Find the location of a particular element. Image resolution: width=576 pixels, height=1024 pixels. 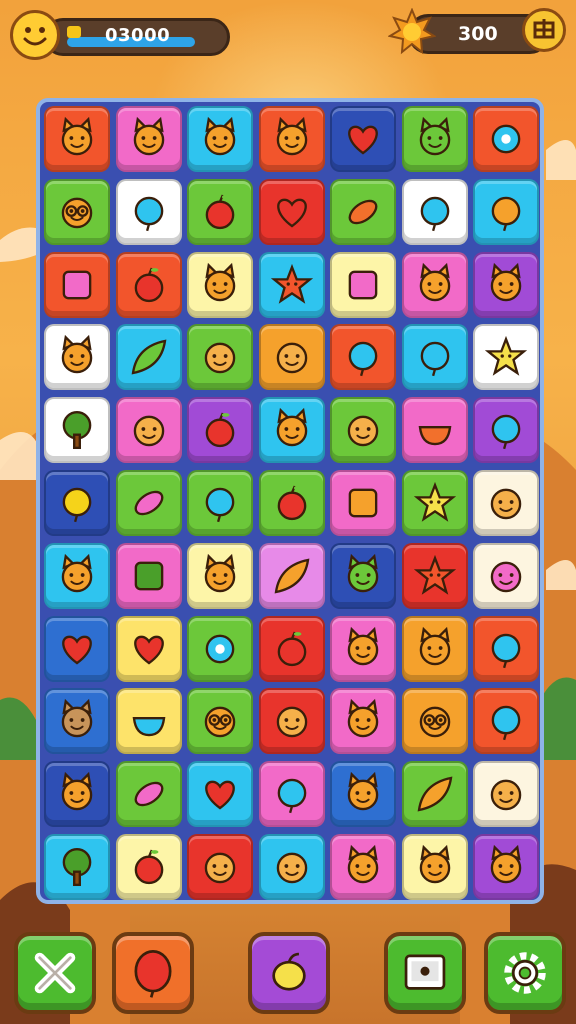

face-glasses-icon is located at coordinates (220, 722).